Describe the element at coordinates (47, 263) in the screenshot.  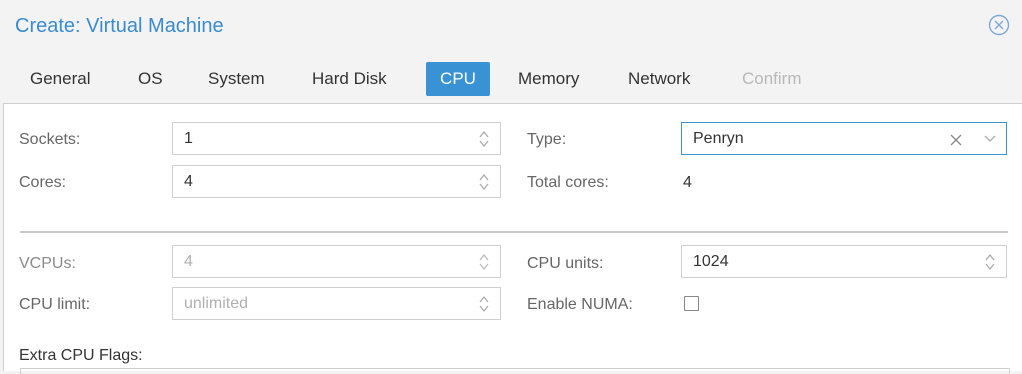
I see `vcpus-label: VCPUs:` at that location.